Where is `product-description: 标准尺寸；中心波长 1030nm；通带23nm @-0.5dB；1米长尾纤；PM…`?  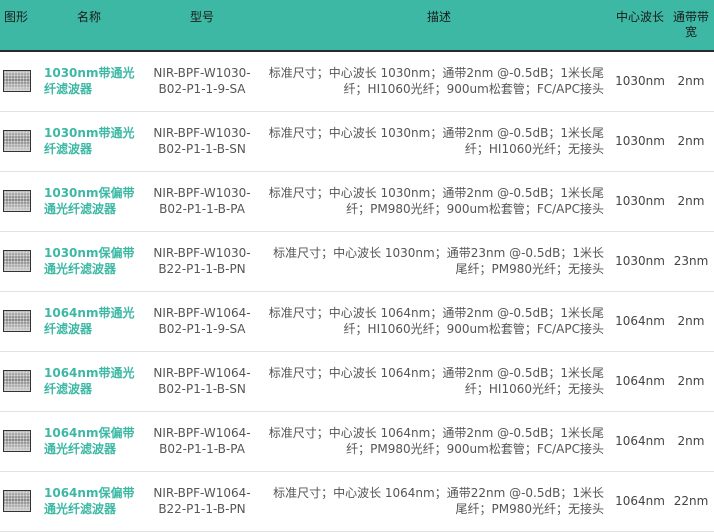 product-description: 标准尺寸；中心波长 1030nm；通带23nm @-0.5dB；1米长尾纤；PM… is located at coordinates (439, 261).